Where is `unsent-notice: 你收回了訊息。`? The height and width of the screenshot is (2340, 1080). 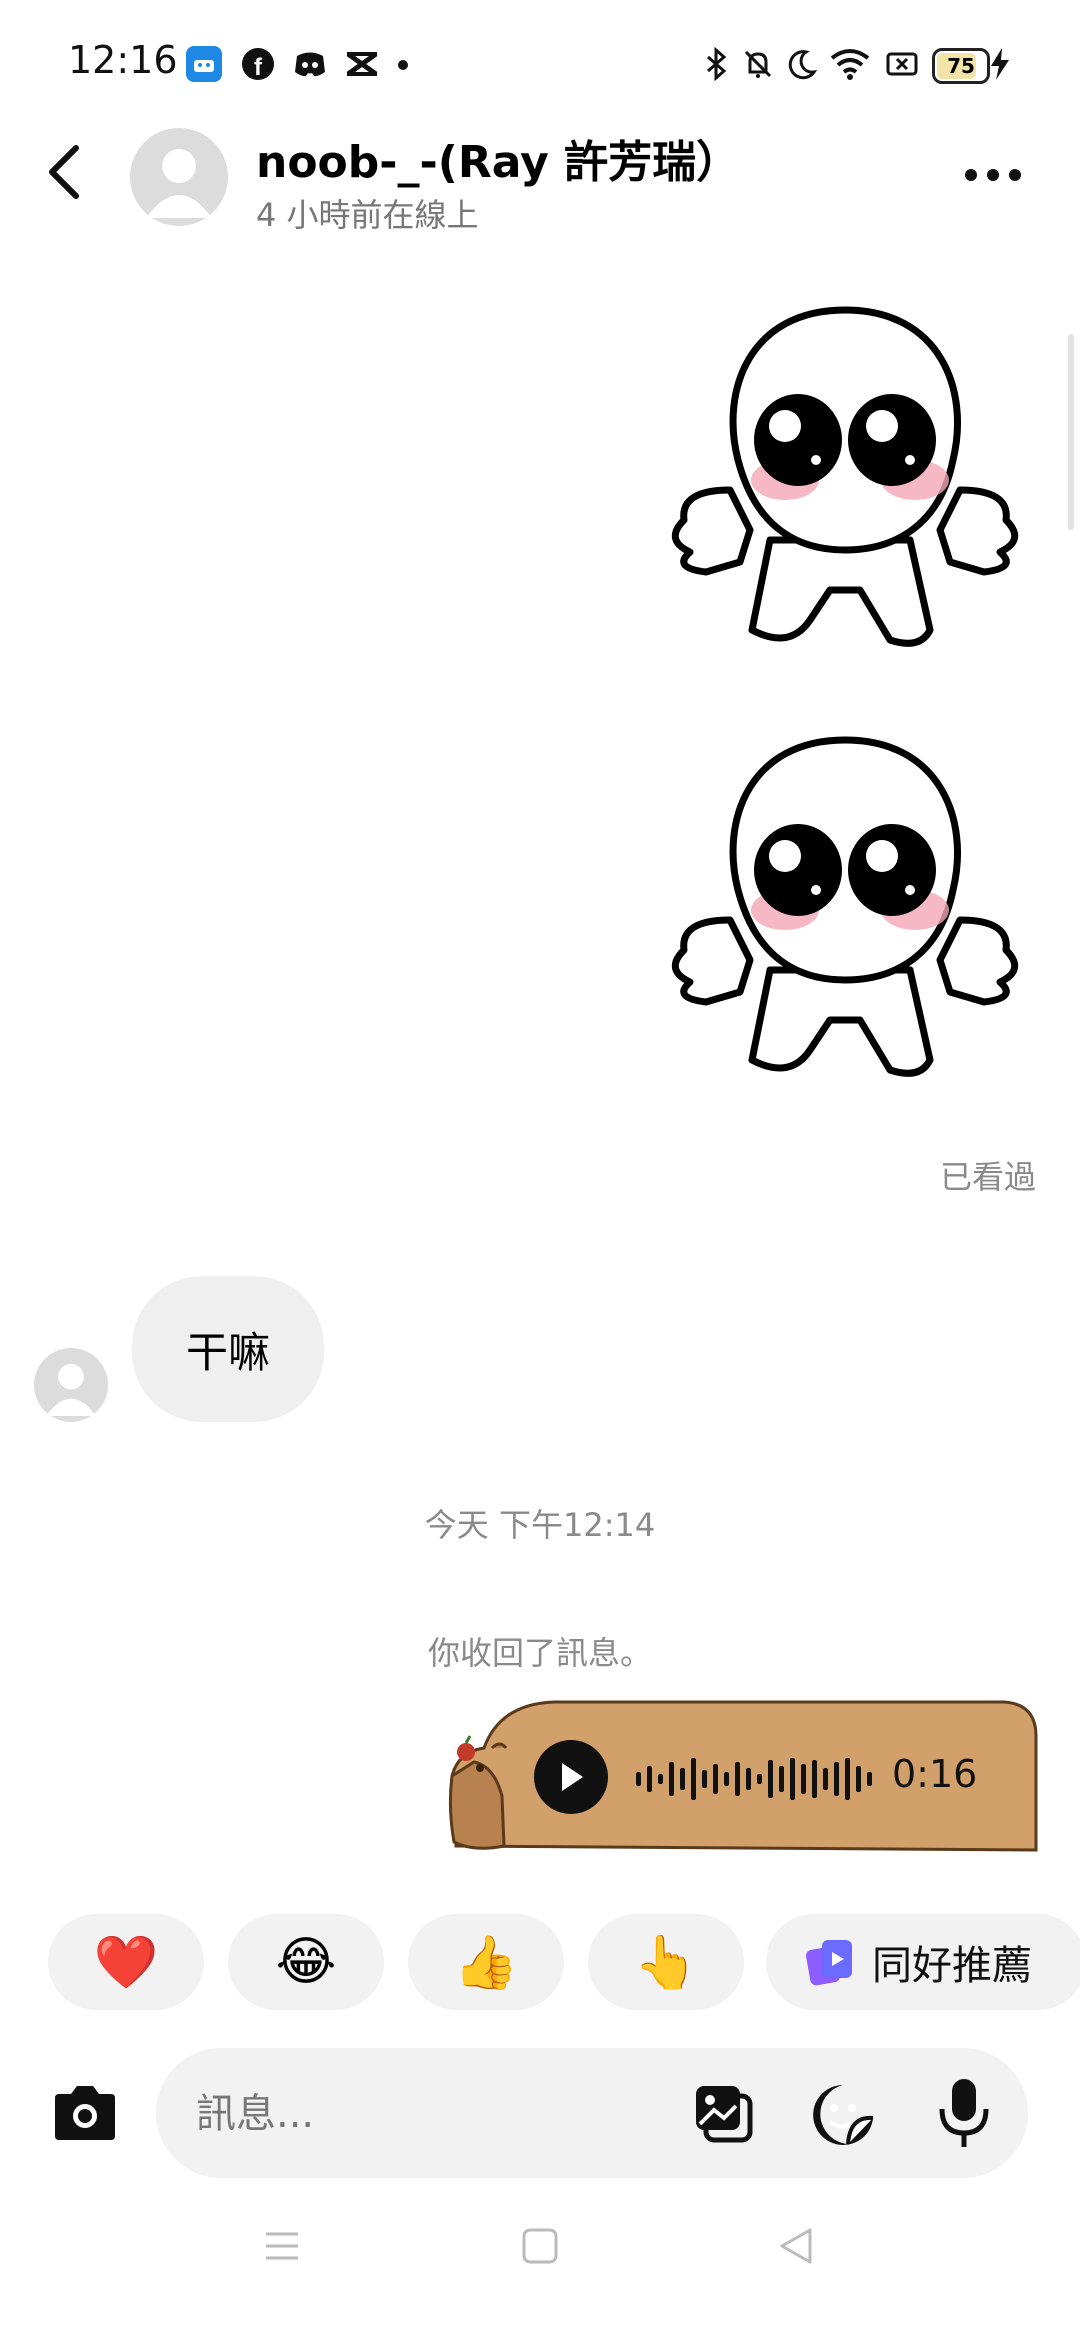
unsent-notice: 你收回了訊息。 is located at coordinates (539, 1653).